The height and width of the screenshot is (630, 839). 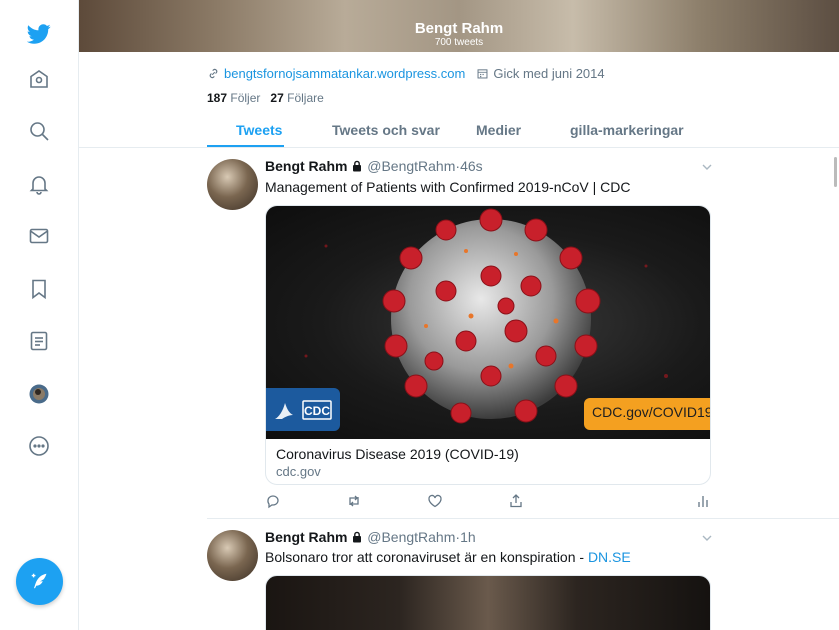 I want to click on tweet-header: Bengt Rahm @BengtRahm·46s, so click(x=374, y=166).